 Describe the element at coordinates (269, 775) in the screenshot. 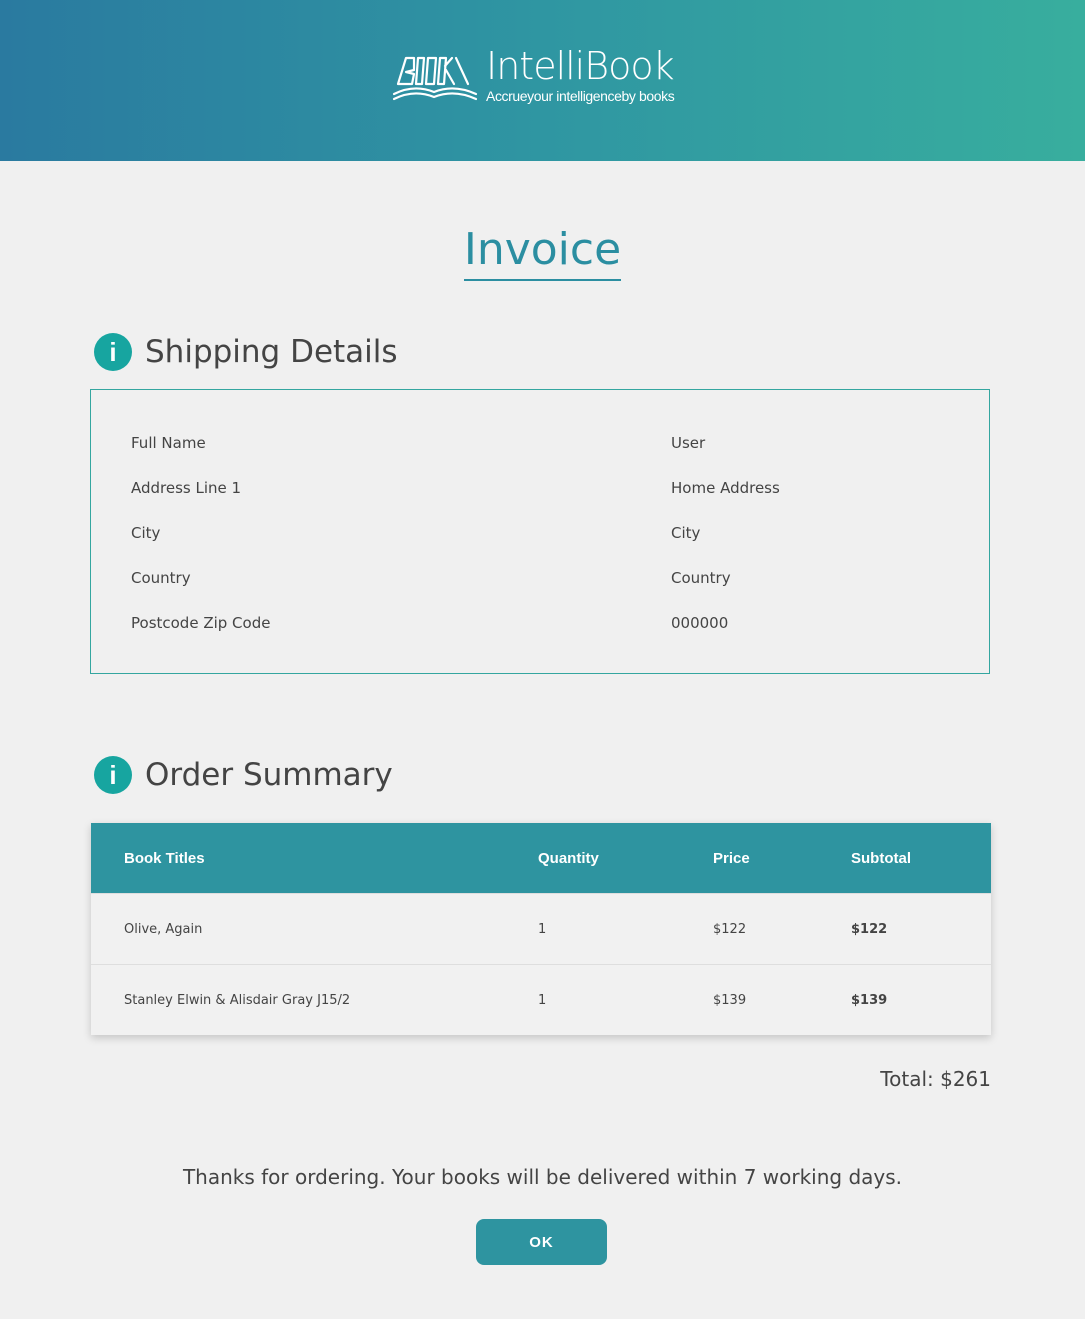

I see `order-section-title: Order Summary` at that location.